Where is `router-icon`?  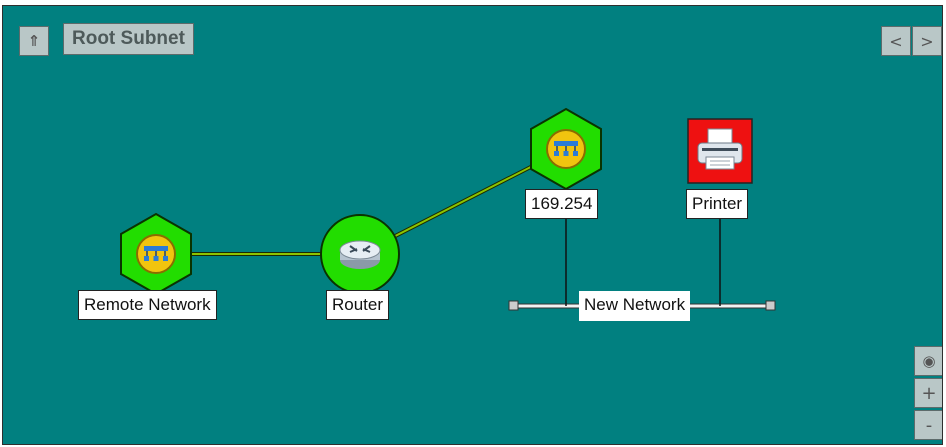 router-icon is located at coordinates (360, 254).